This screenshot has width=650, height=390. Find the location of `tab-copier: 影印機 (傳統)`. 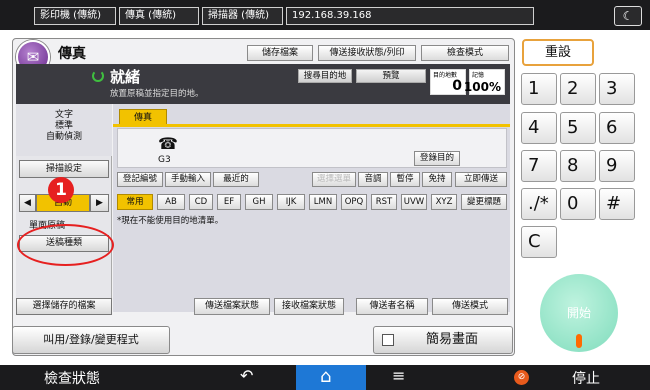

tab-copier: 影印機 (傳統) is located at coordinates (75, 16).